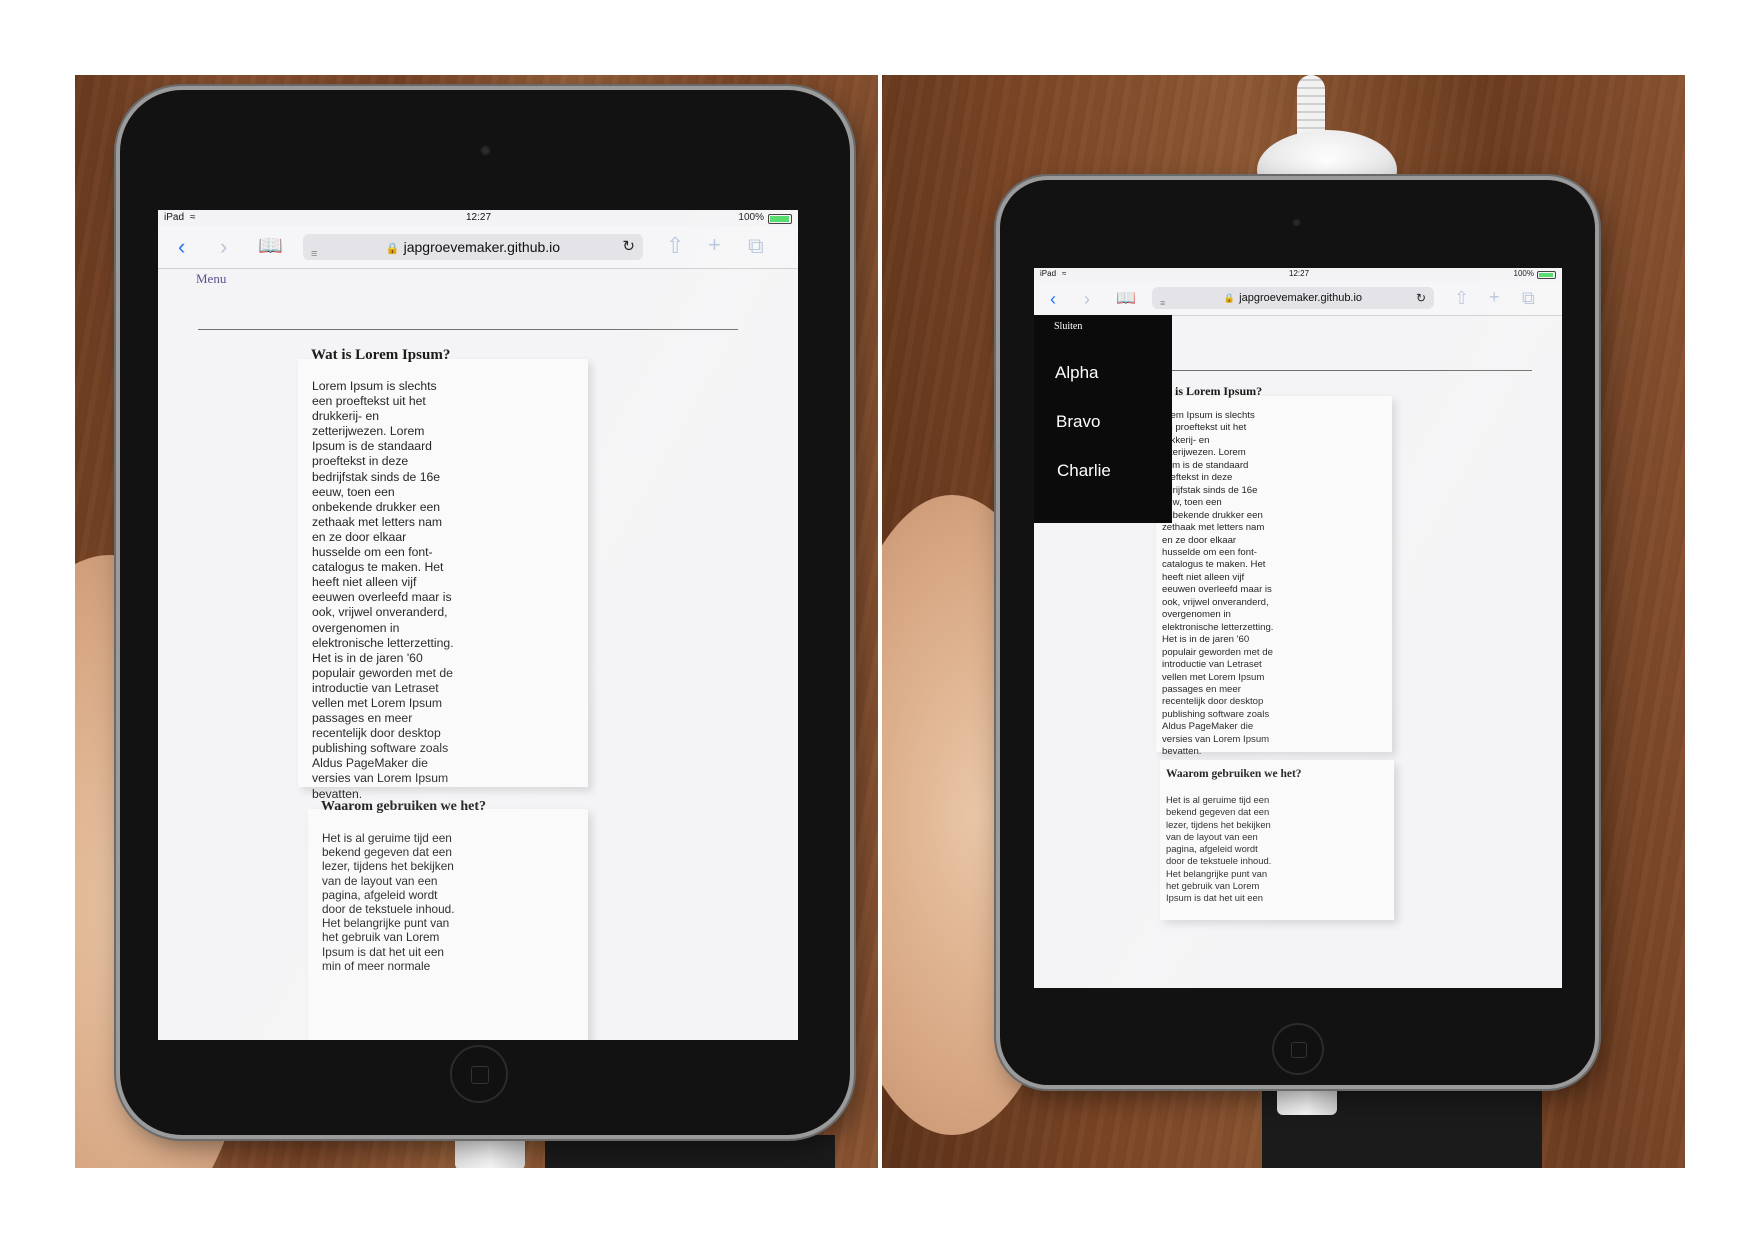 The width and height of the screenshot is (1754, 1240). I want to click on menu-link: Menu, so click(211, 279).